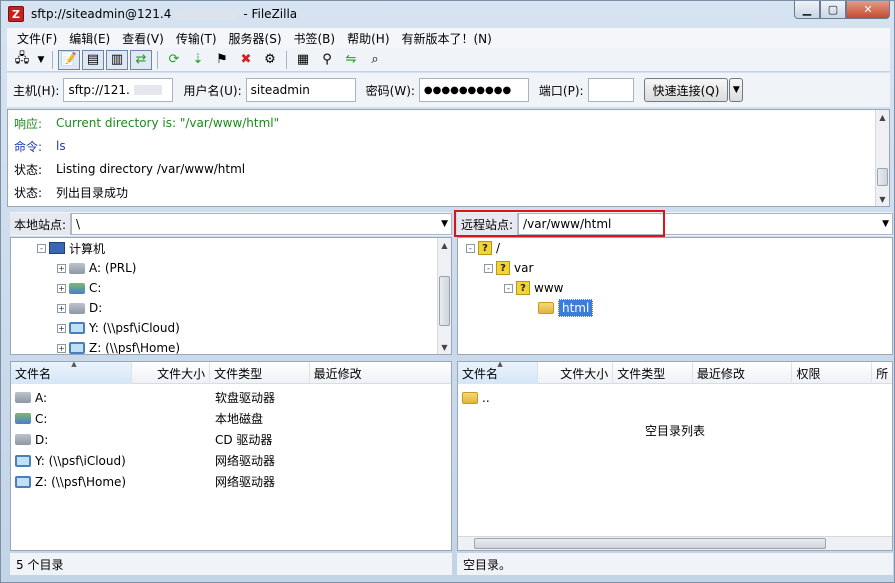  Describe the element at coordinates (882, 373) in the screenshot. I see `column-owner: 所` at that location.